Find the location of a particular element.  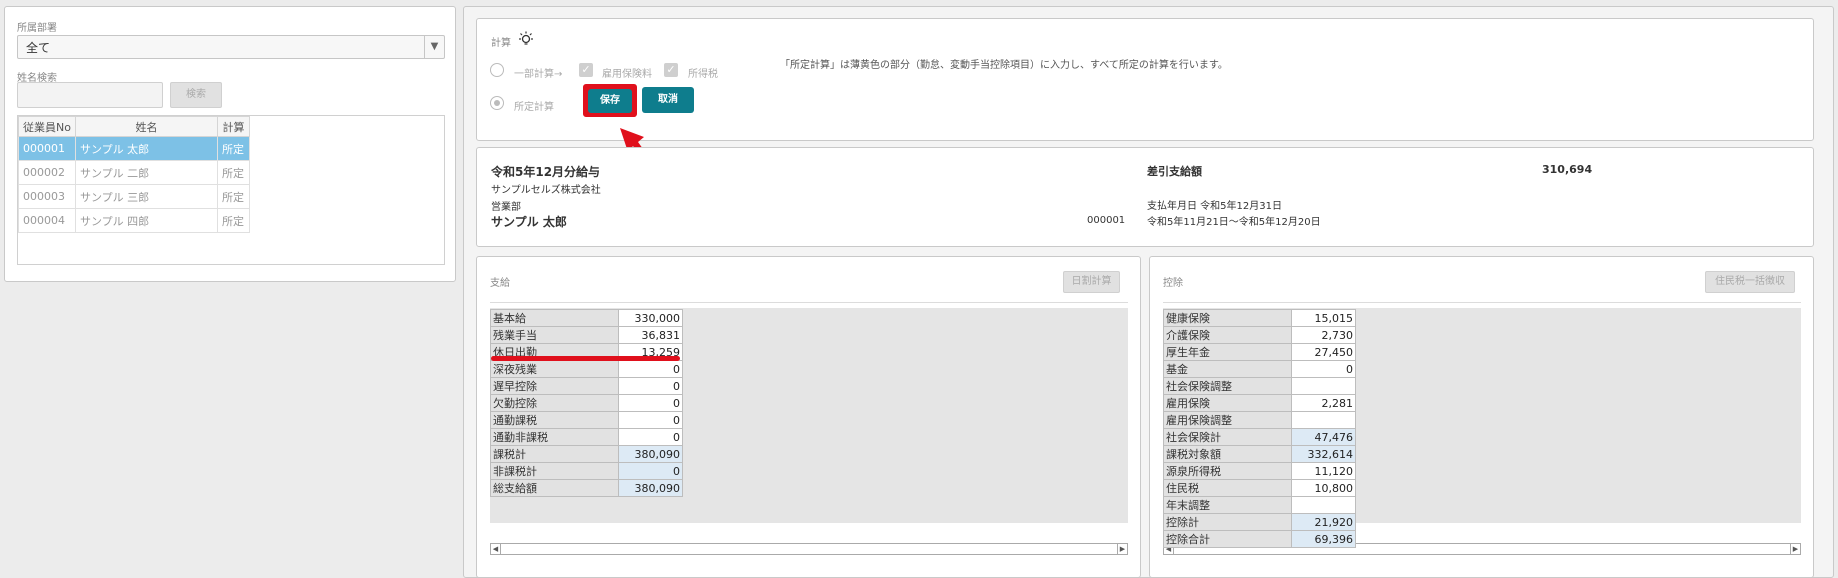

sheet-value-cell: 21,920 is located at coordinates (1323, 522).